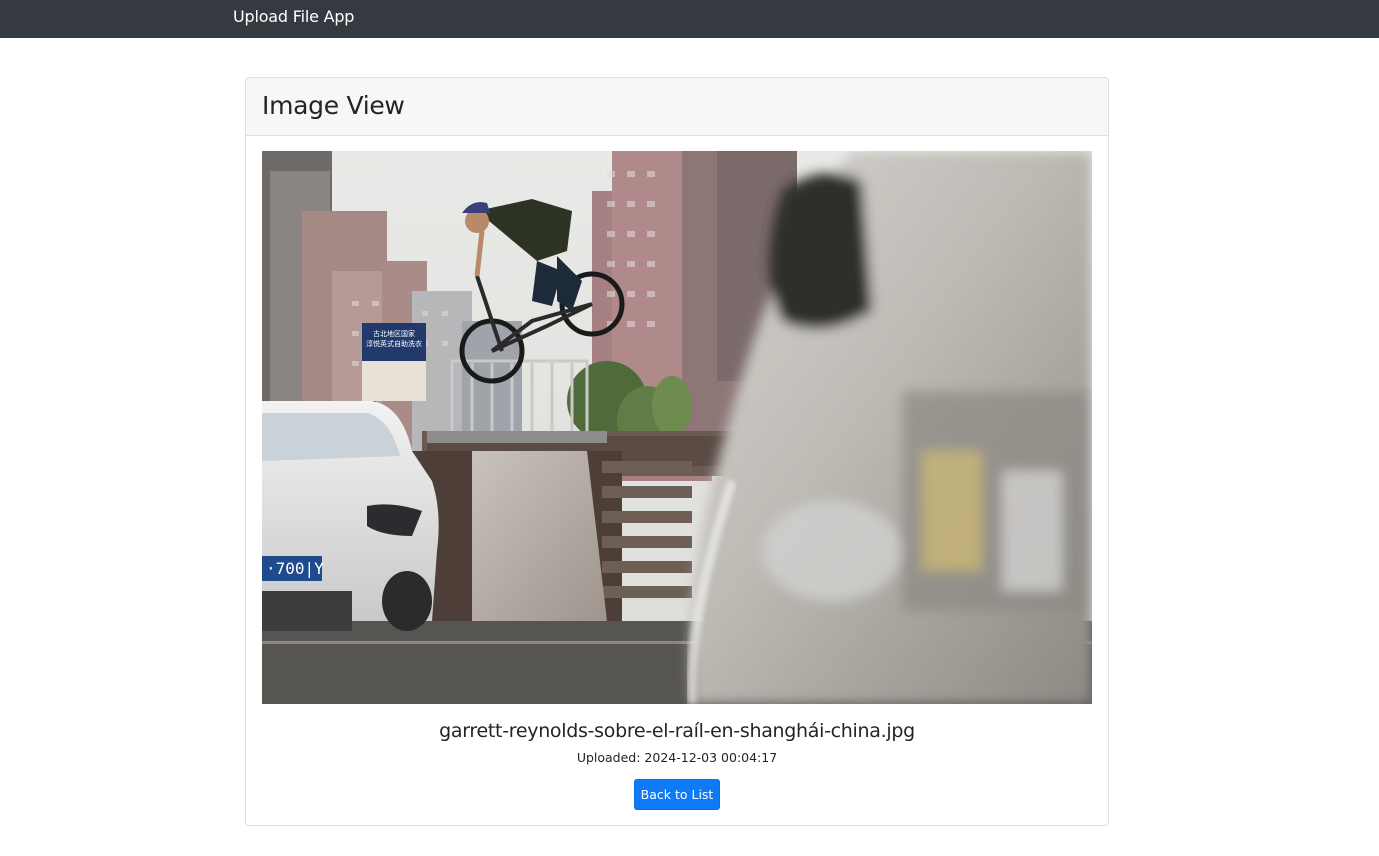 The height and width of the screenshot is (856, 1379). What do you see at coordinates (677, 794) in the screenshot?
I see `back-to-list-button: Back to List` at bounding box center [677, 794].